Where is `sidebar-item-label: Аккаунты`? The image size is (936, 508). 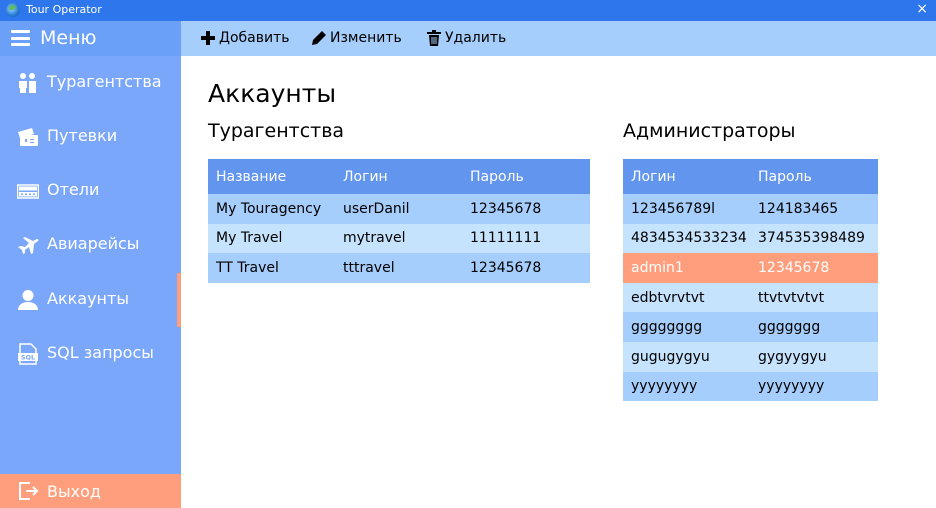
sidebar-item-label: Аккаунты is located at coordinates (88, 298).